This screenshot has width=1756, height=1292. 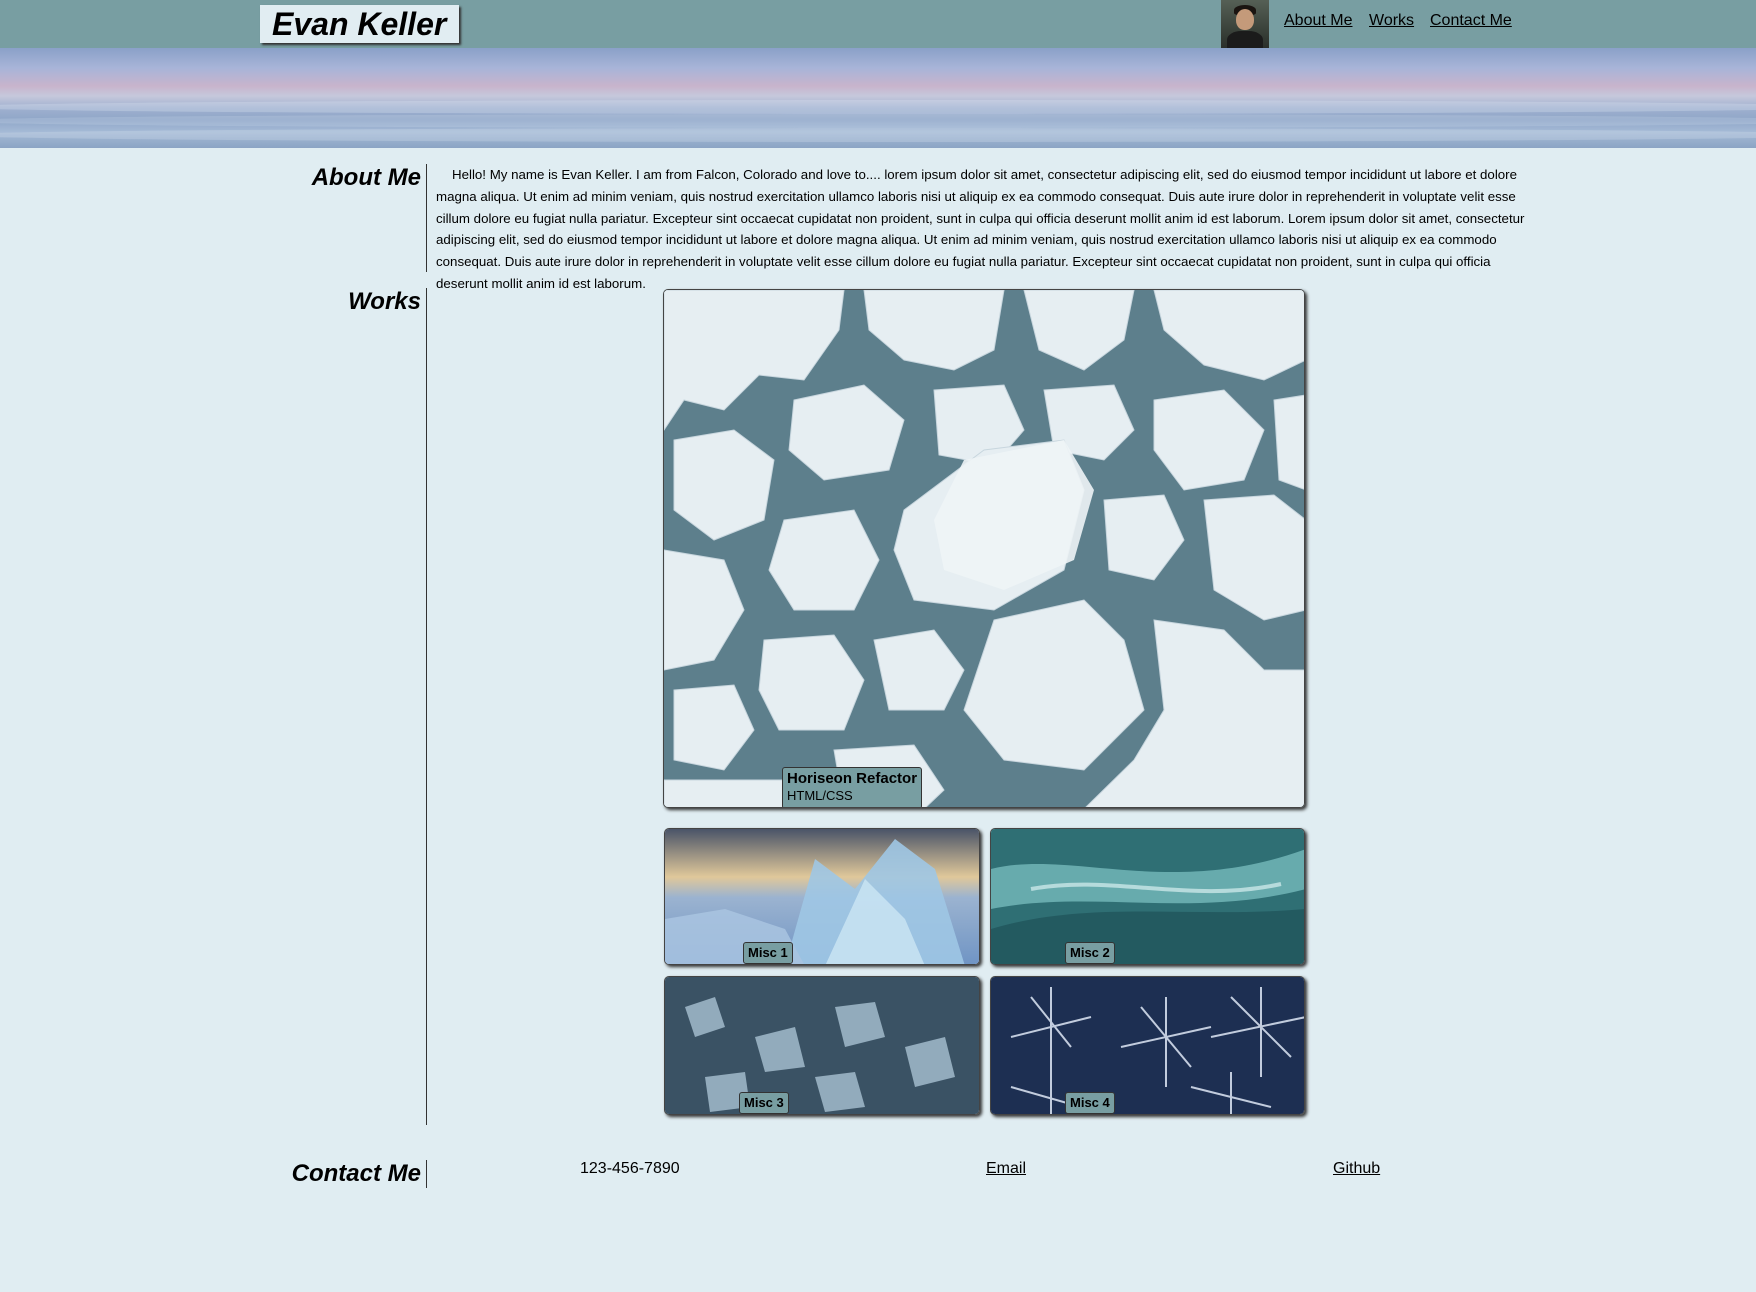 I want to click on hero-banner, so click(x=878, y=98).